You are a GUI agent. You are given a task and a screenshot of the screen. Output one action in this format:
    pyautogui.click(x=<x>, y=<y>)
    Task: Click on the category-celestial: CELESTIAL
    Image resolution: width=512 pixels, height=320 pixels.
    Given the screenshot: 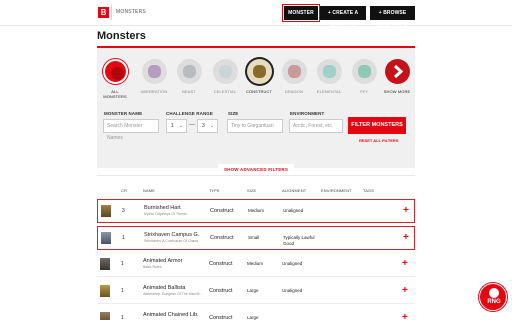 What is the action you would take?
    pyautogui.click(x=225, y=74)
    